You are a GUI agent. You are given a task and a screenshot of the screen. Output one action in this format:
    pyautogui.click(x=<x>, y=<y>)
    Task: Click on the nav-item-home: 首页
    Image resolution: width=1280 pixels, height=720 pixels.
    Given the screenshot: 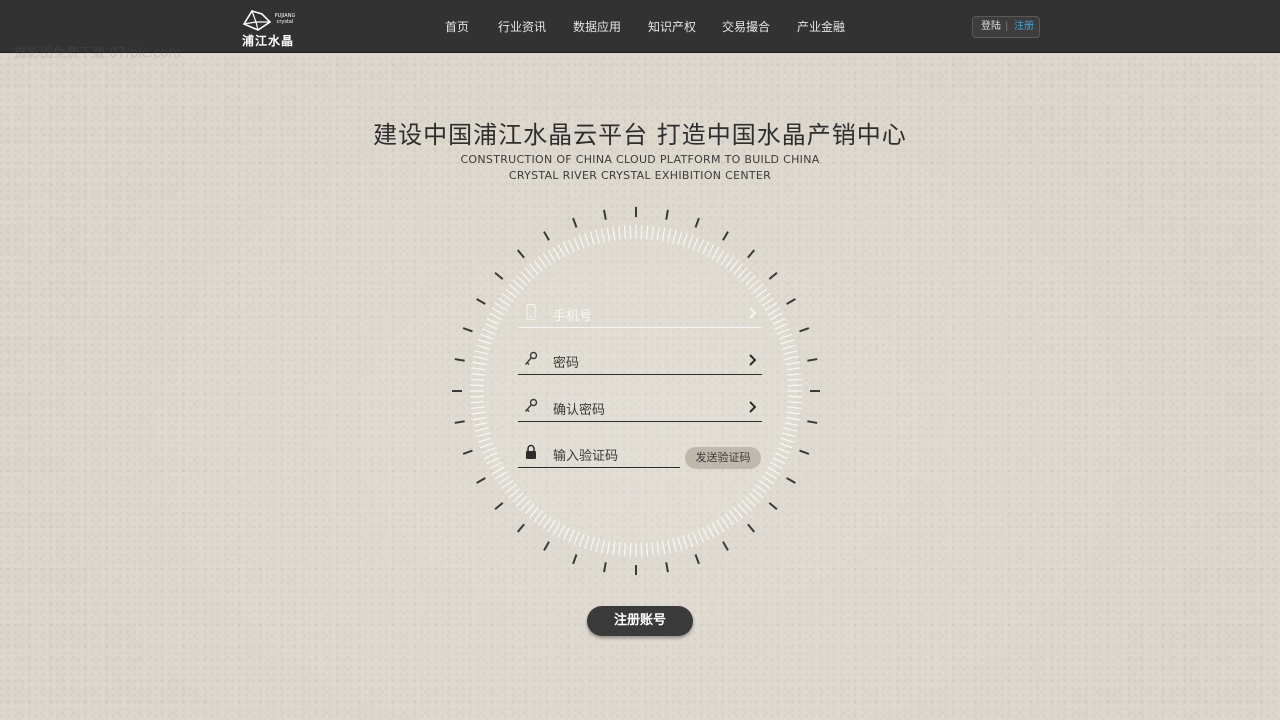 What is the action you would take?
    pyautogui.click(x=457, y=26)
    